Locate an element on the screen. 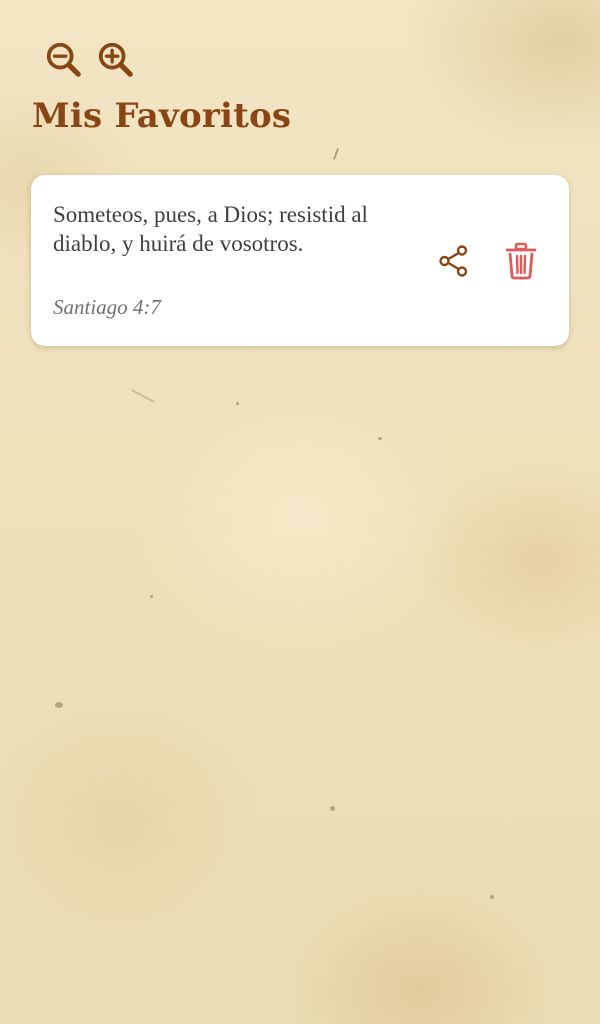  delete-button is located at coordinates (521, 261).